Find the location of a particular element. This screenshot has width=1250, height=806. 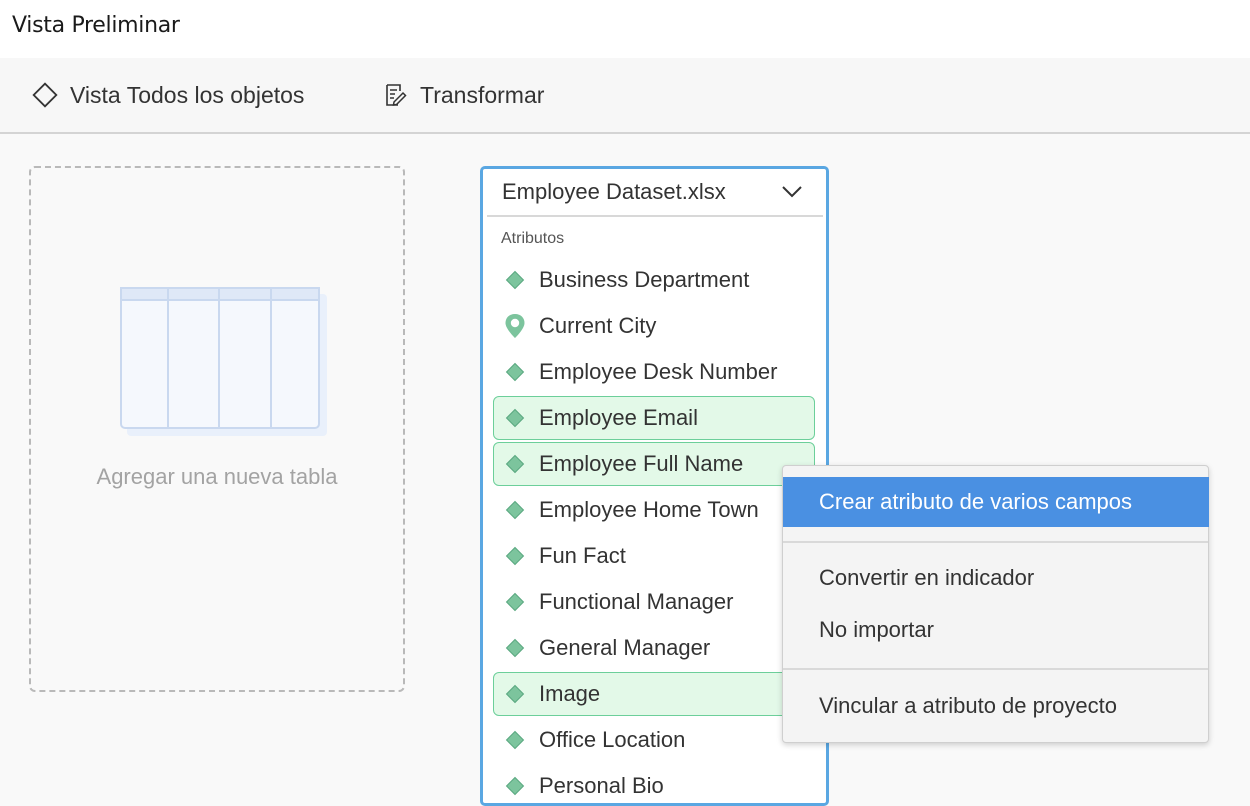

view-all-objects-button: Vista Todos los objetos is located at coordinates (168, 95).